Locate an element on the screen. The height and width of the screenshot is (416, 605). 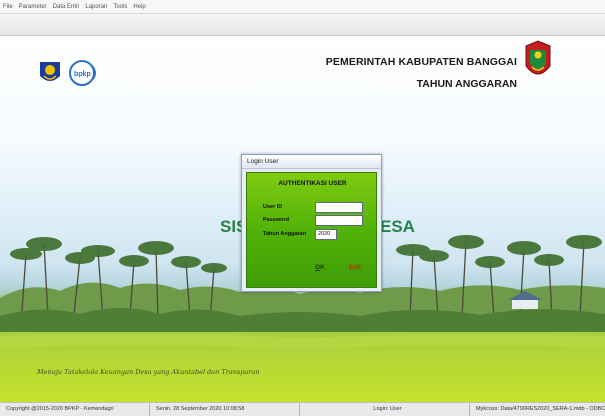
budget-year-input: 2020 is located at coordinates (326, 234).